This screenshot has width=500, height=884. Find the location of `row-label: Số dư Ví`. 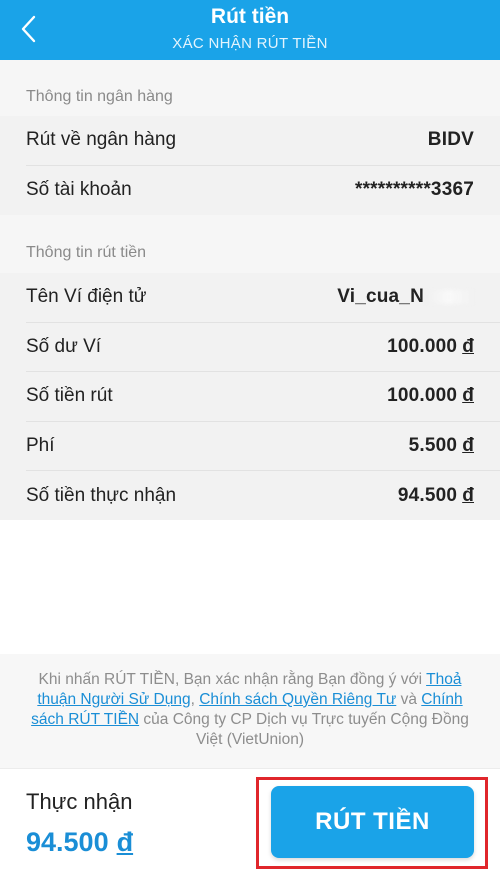

row-label: Số dư Ví is located at coordinates (64, 346).